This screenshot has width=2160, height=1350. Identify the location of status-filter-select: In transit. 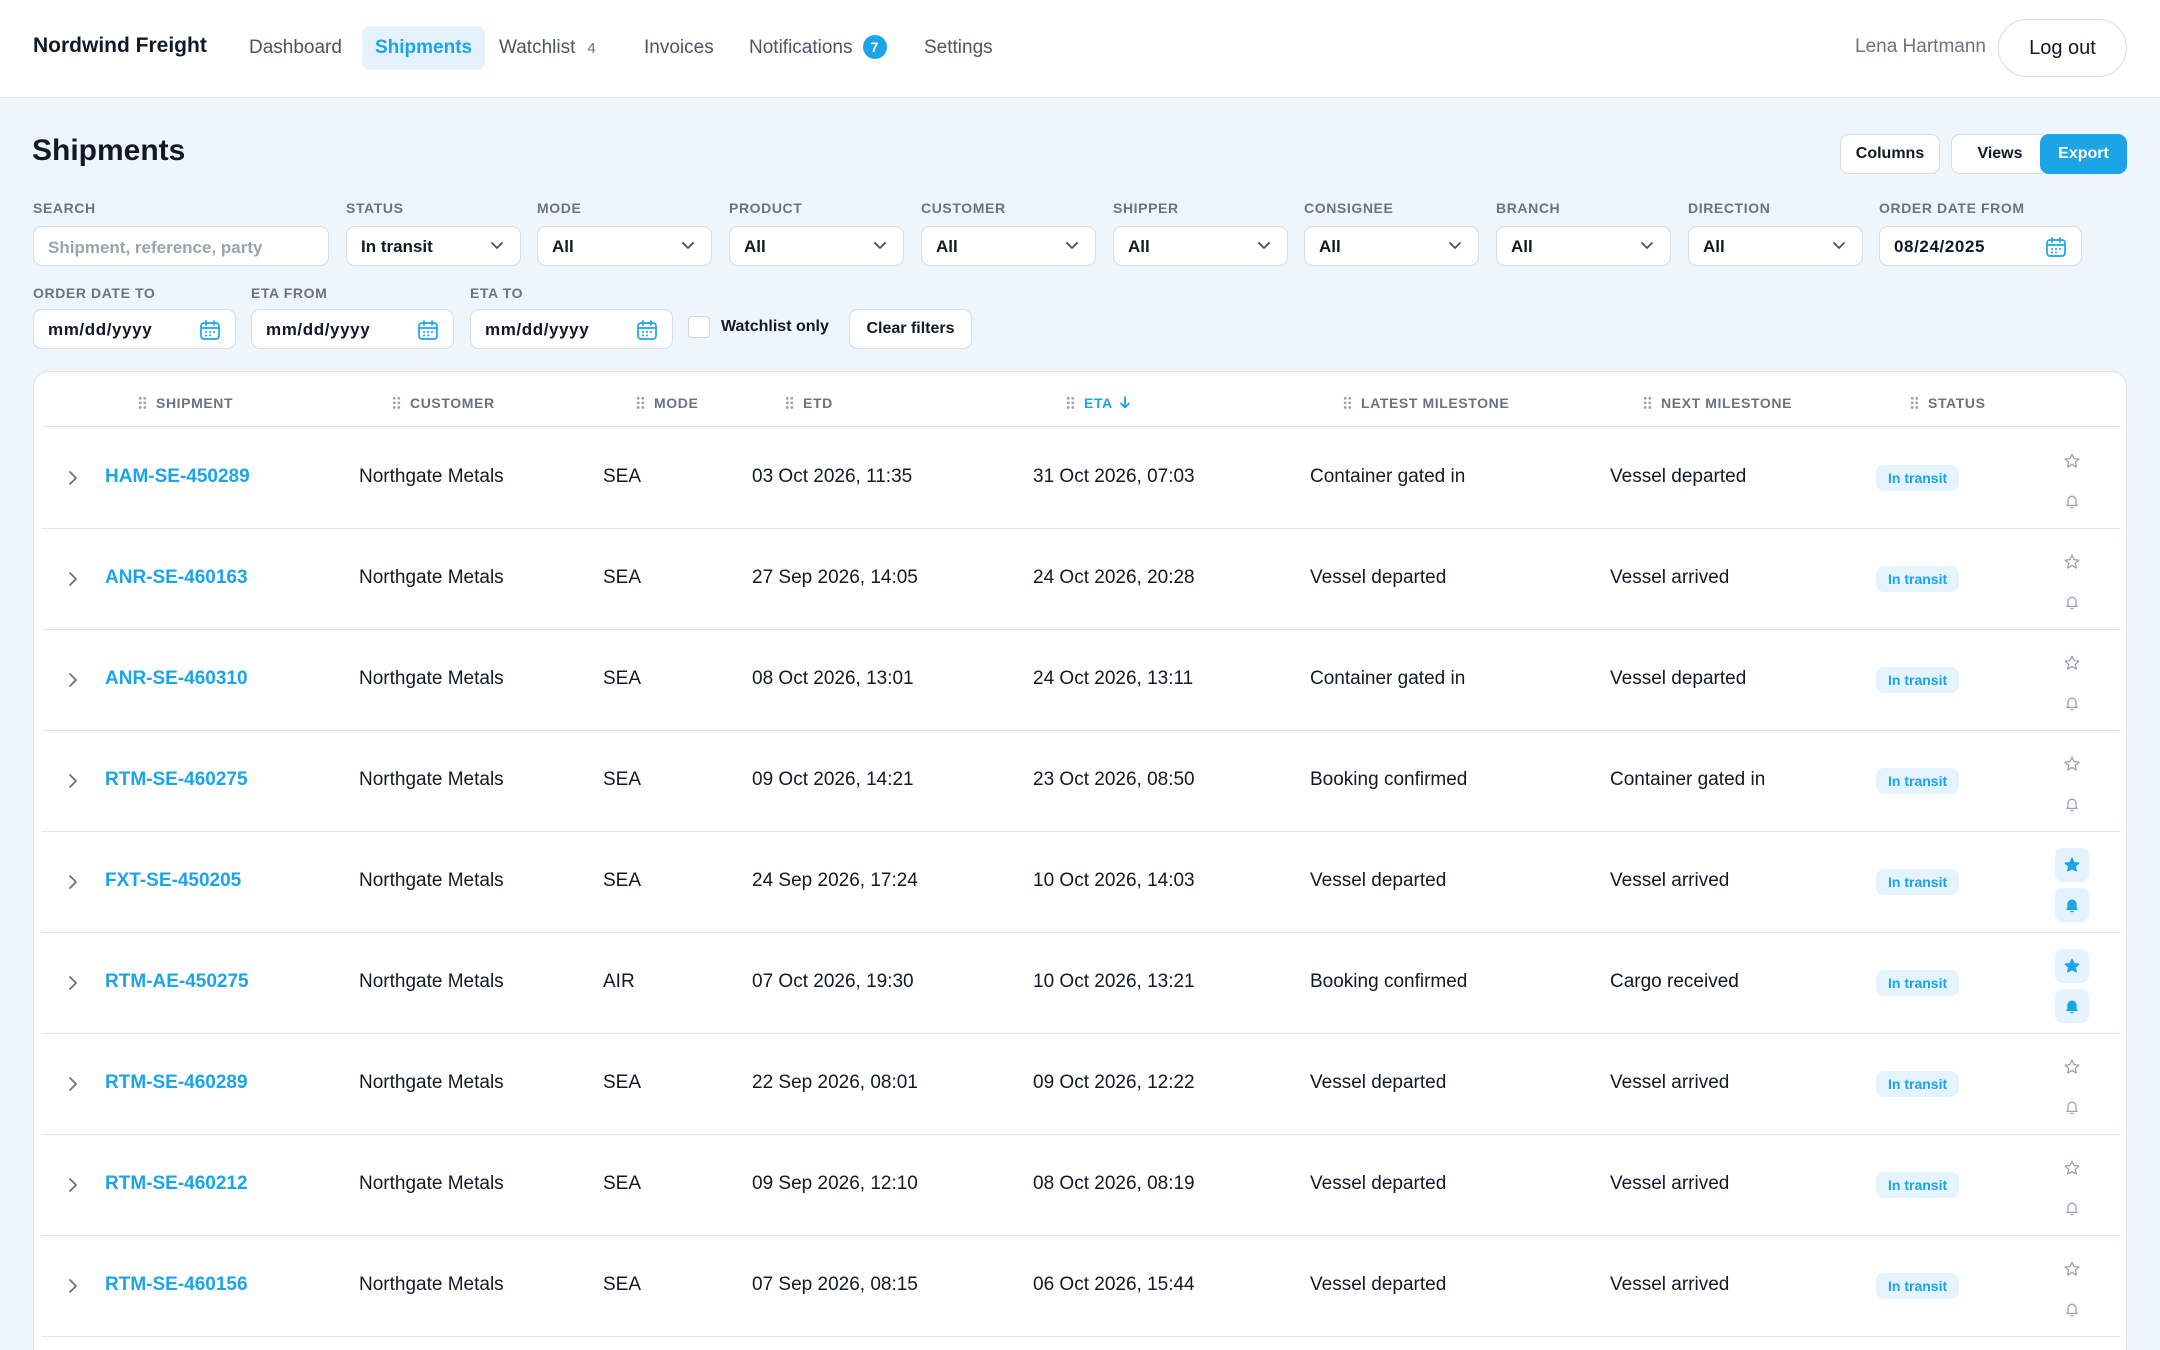
(433, 246).